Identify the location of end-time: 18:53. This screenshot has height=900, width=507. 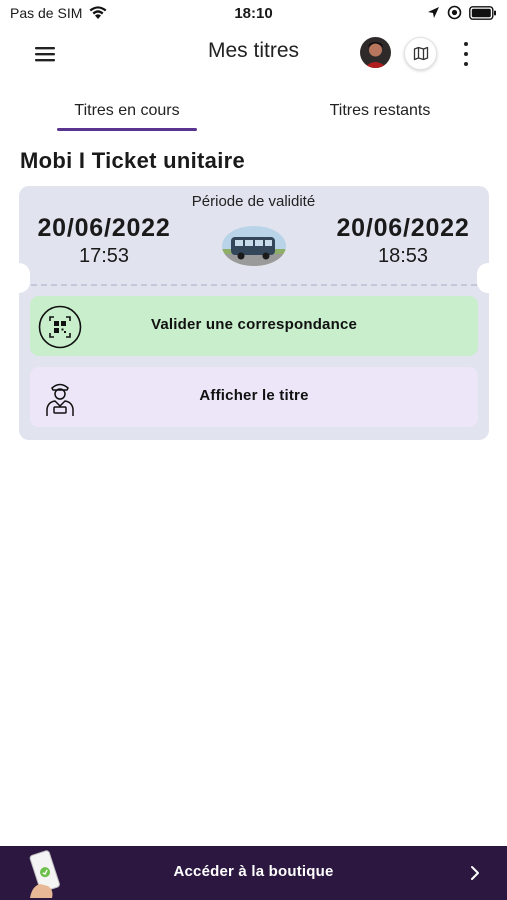
(403, 256).